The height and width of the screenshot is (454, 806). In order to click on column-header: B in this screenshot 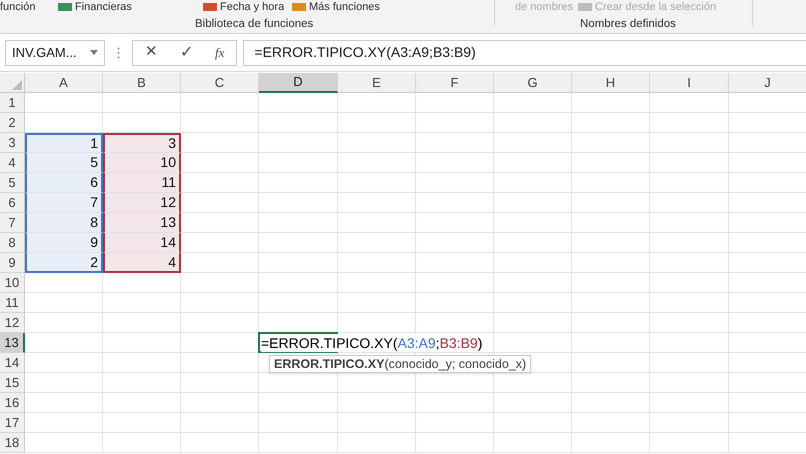, I will do `click(142, 83)`.